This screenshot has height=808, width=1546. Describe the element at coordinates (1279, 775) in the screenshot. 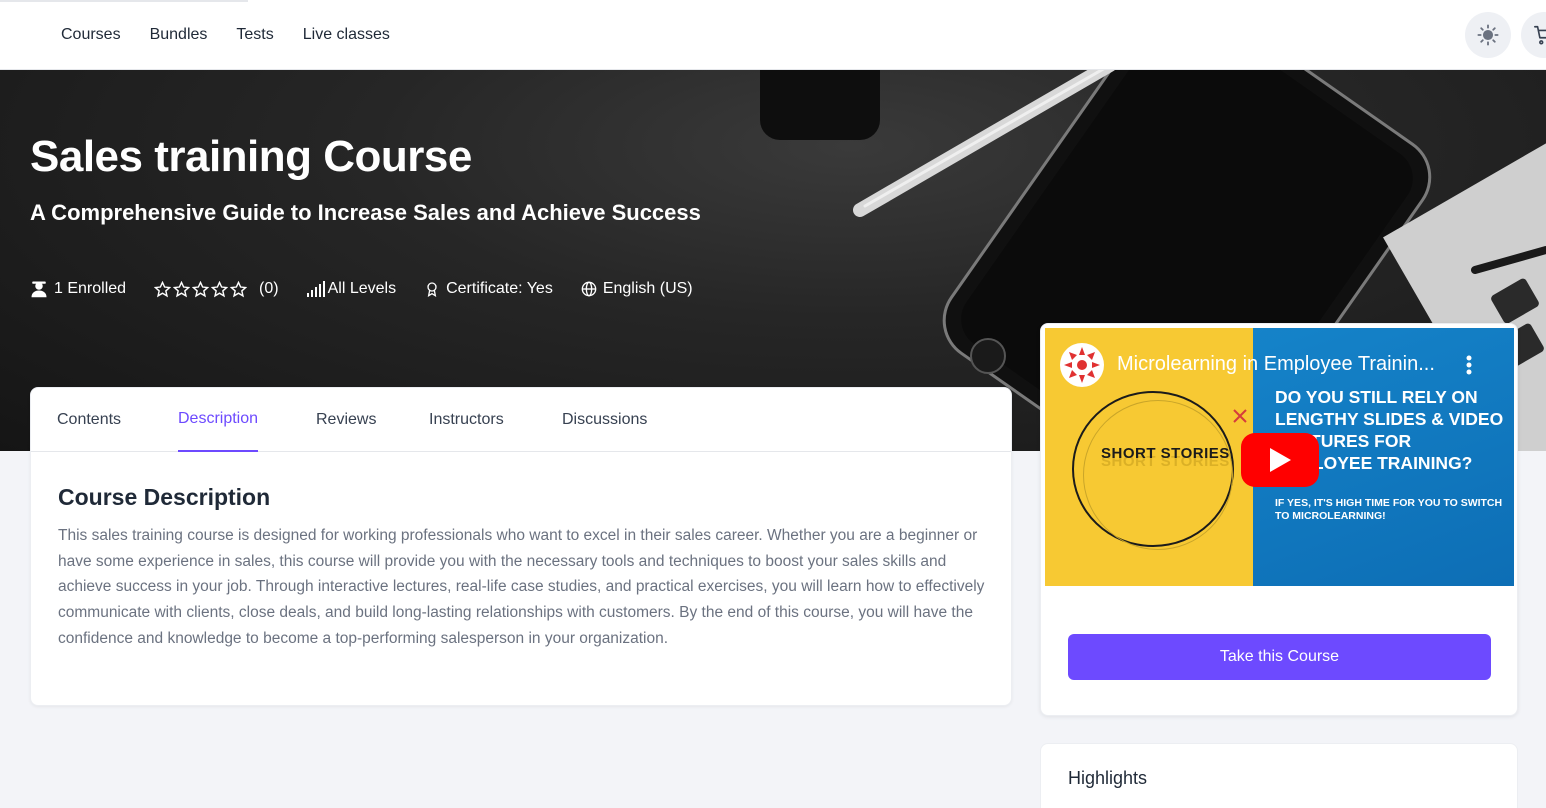

I see `highlights-card: Highlights` at that location.